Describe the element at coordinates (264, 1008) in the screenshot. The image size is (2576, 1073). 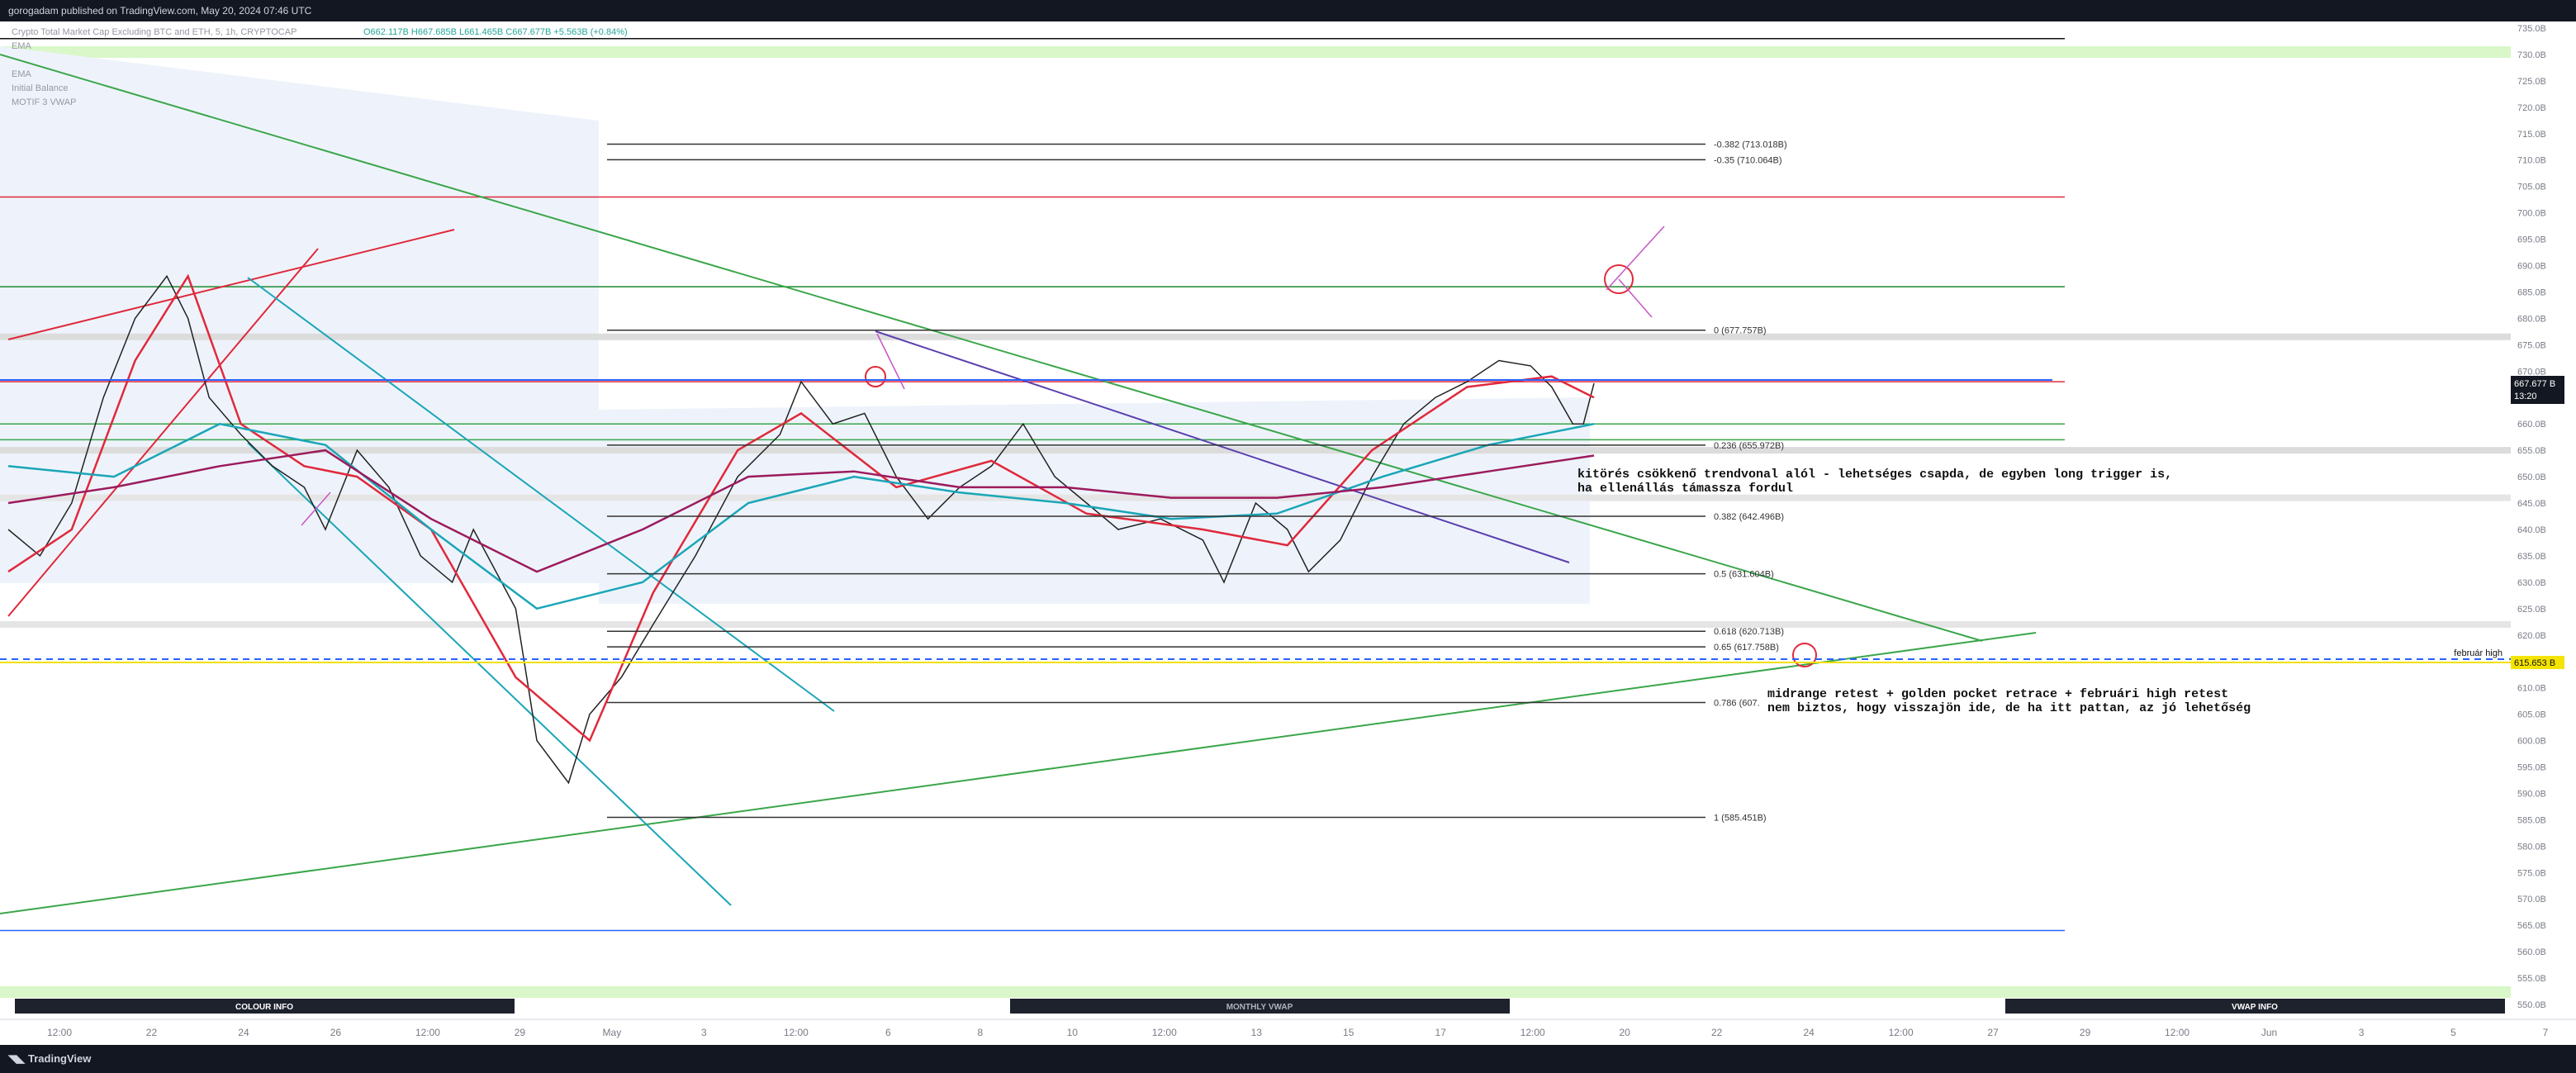
I see `panel-colour-info-label: COLOUR INFO` at that location.